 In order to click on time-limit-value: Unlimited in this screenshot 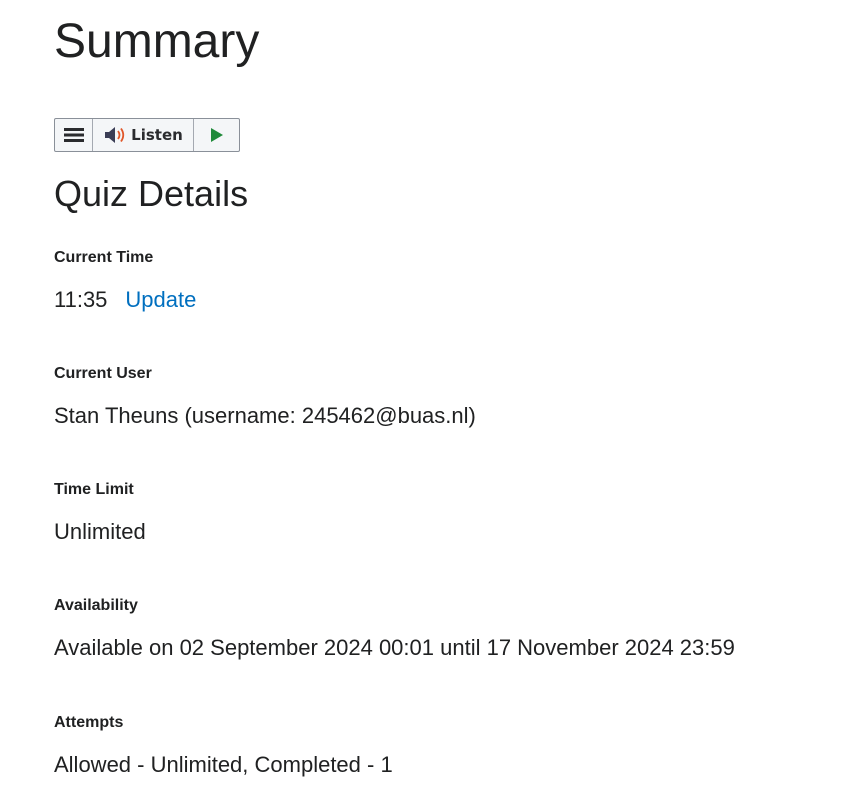, I will do `click(100, 531)`.